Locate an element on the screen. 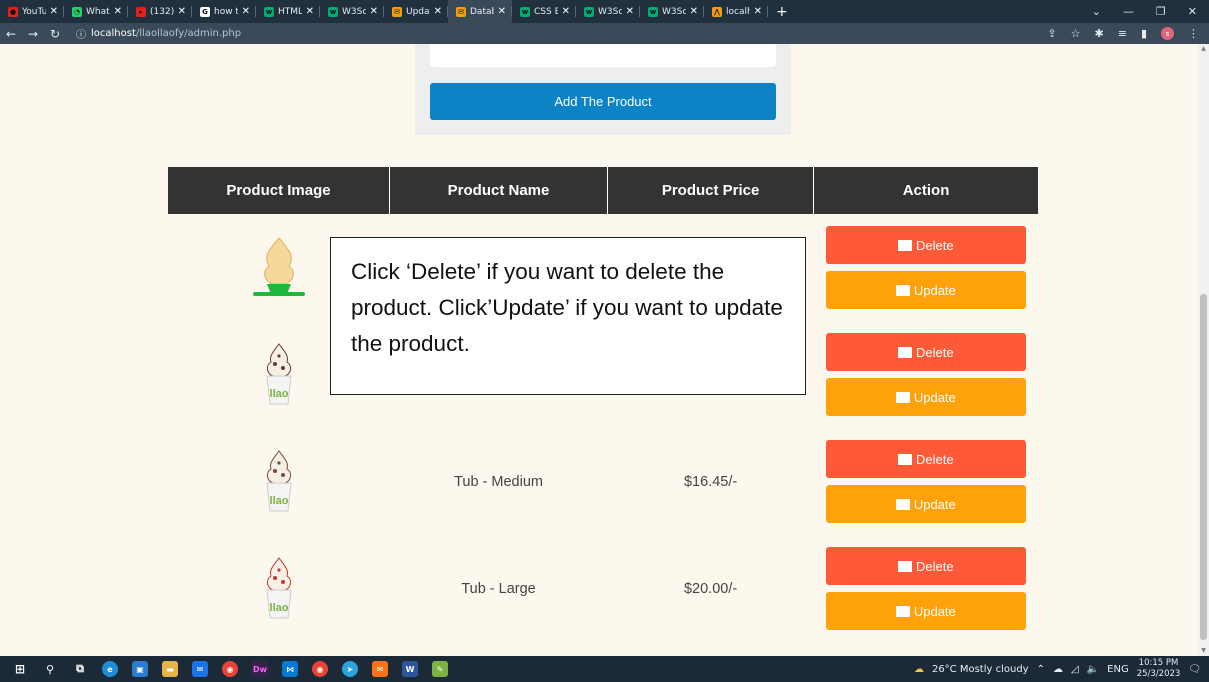 The image size is (1209, 682). side-panel-icon: ▮ is located at coordinates (1144, 33).